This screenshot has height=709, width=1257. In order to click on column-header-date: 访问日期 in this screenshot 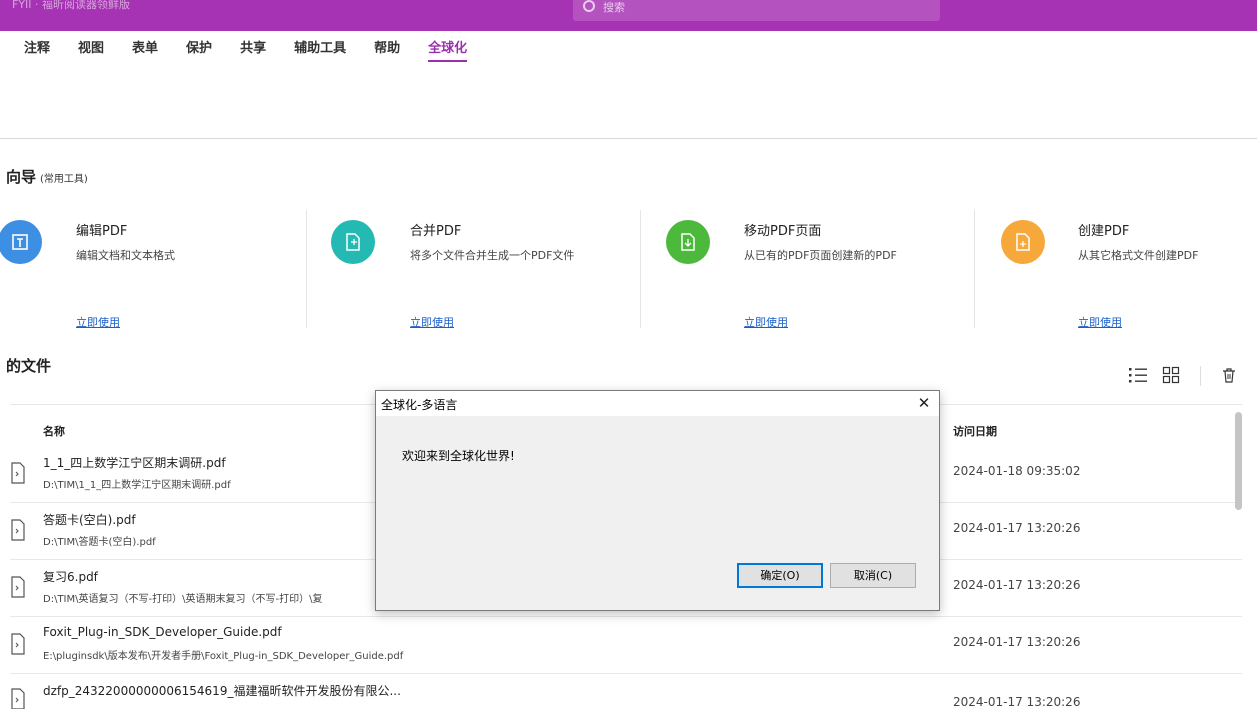, I will do `click(975, 431)`.